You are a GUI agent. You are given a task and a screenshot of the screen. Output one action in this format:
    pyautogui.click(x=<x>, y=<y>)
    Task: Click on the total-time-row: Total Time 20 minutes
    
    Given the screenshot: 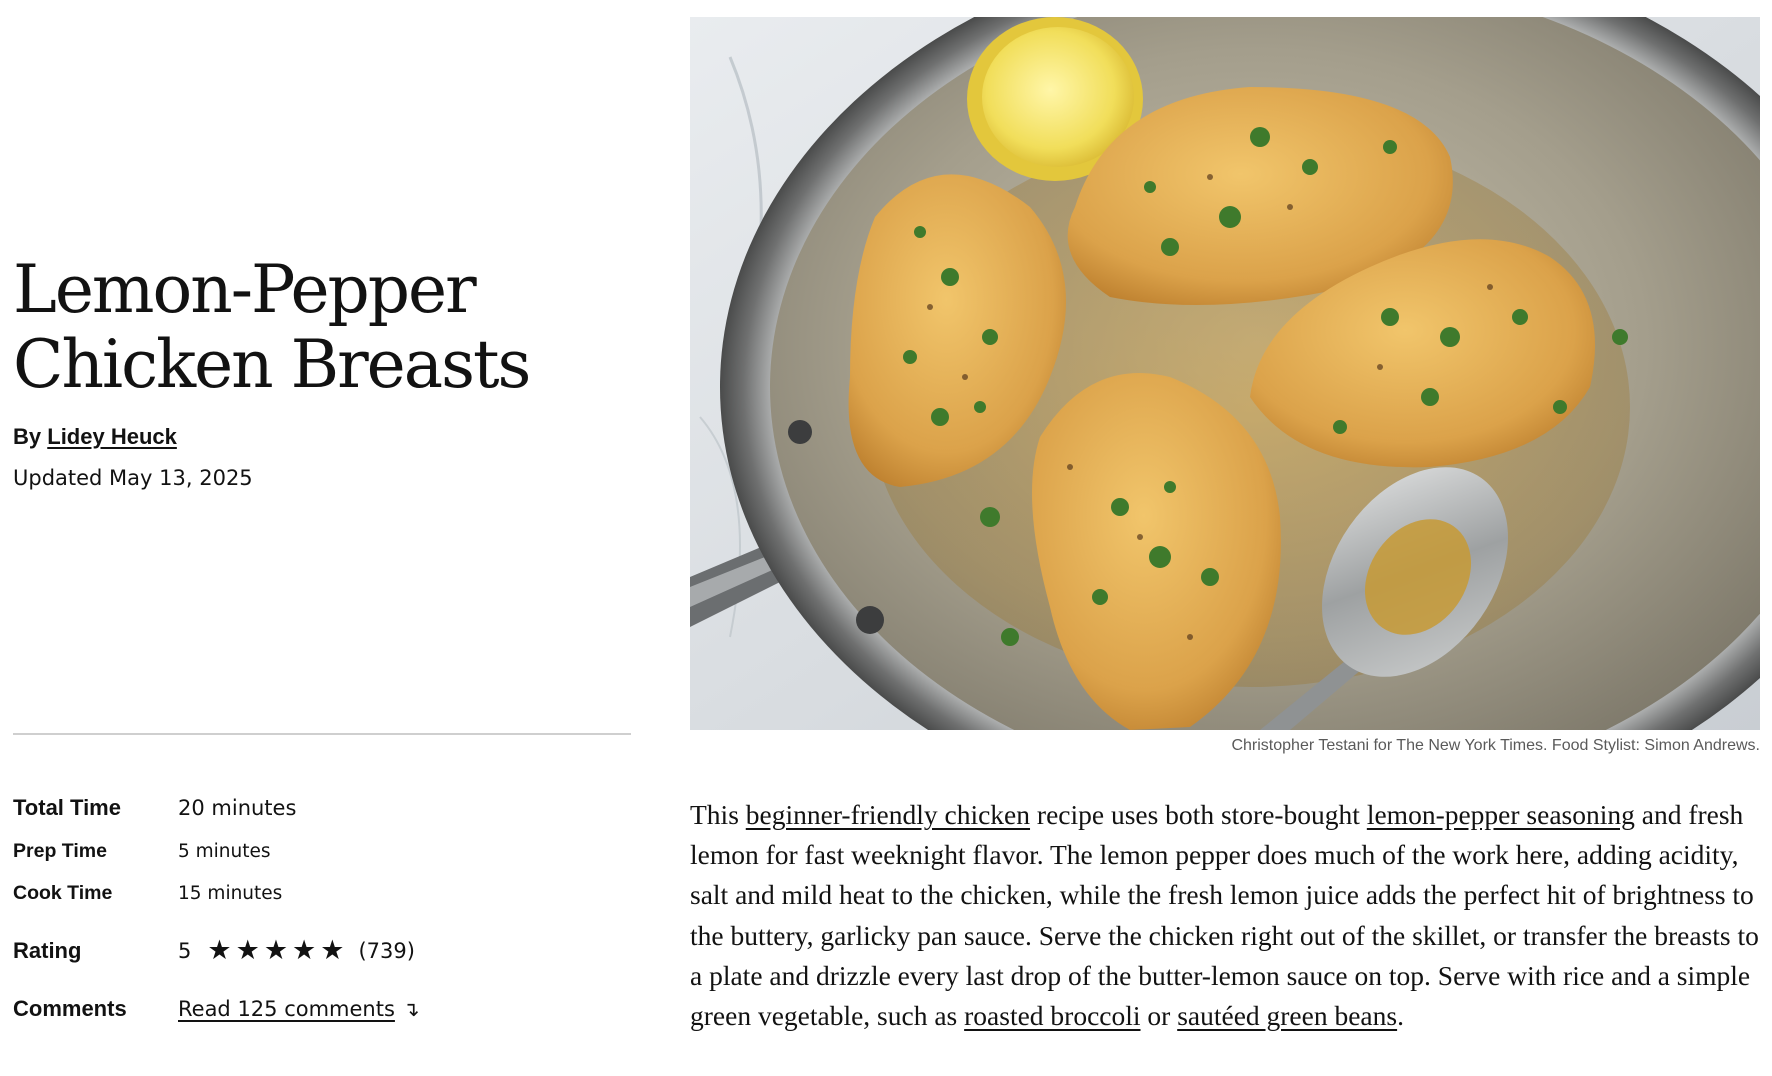 What is the action you would take?
    pyautogui.click(x=323, y=808)
    